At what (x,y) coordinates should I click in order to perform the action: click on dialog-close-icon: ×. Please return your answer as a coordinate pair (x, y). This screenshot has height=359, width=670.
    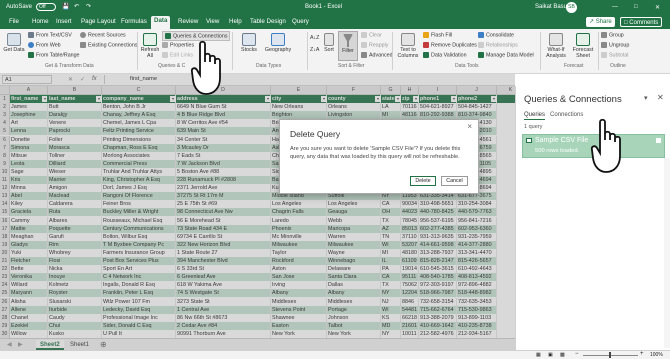
    Looking at the image, I should click on (469, 126).